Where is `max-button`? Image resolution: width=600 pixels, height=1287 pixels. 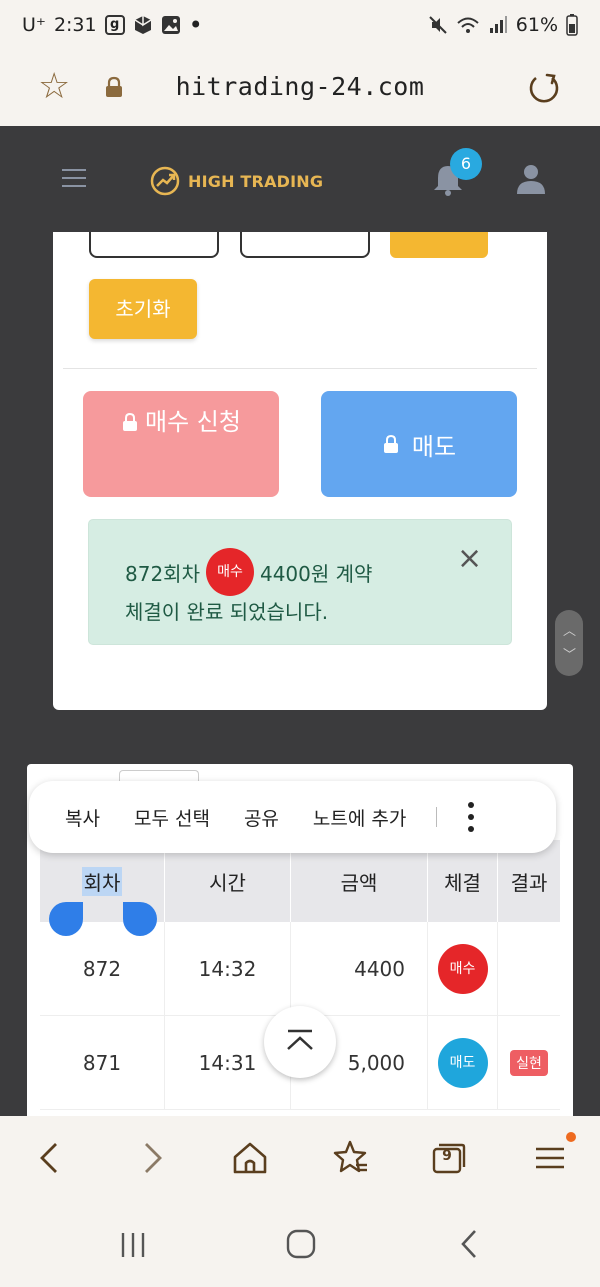
max-button is located at coordinates (439, 245).